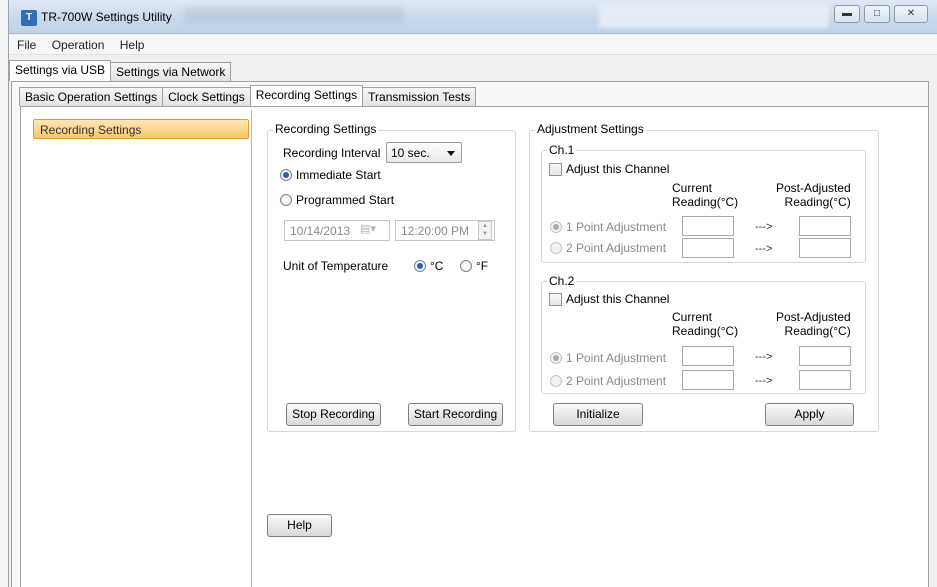 The image size is (937, 587). Describe the element at coordinates (437, 266) in the screenshot. I see `unit-celsius-label: °C` at that location.